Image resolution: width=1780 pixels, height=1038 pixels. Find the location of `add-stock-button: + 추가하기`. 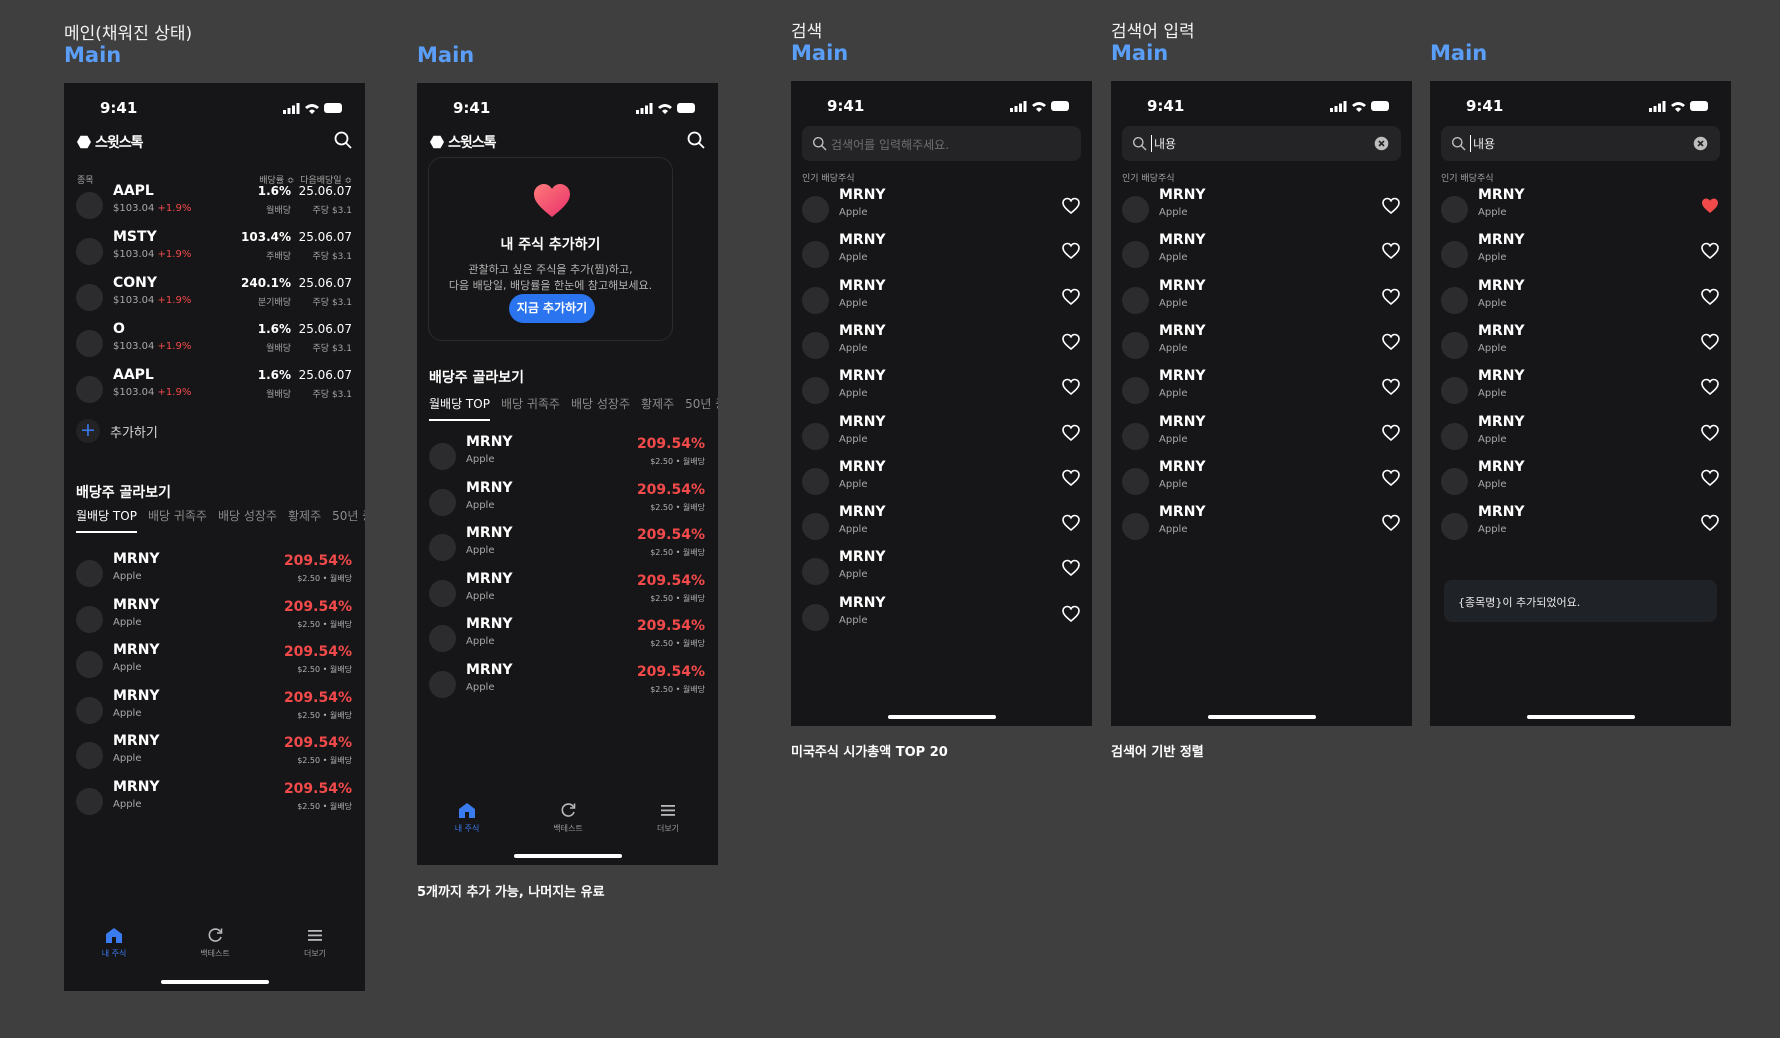

add-stock-button: + 추가하기 is located at coordinates (117, 431).